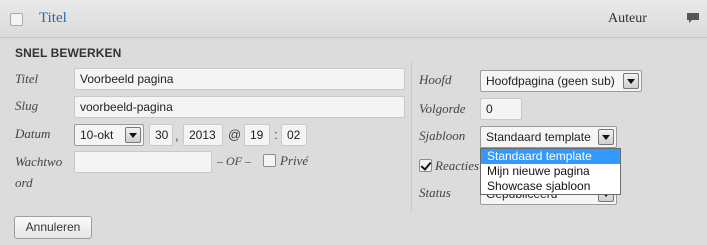 The height and width of the screenshot is (245, 707). I want to click on column-header-author: Auteur, so click(627, 18).